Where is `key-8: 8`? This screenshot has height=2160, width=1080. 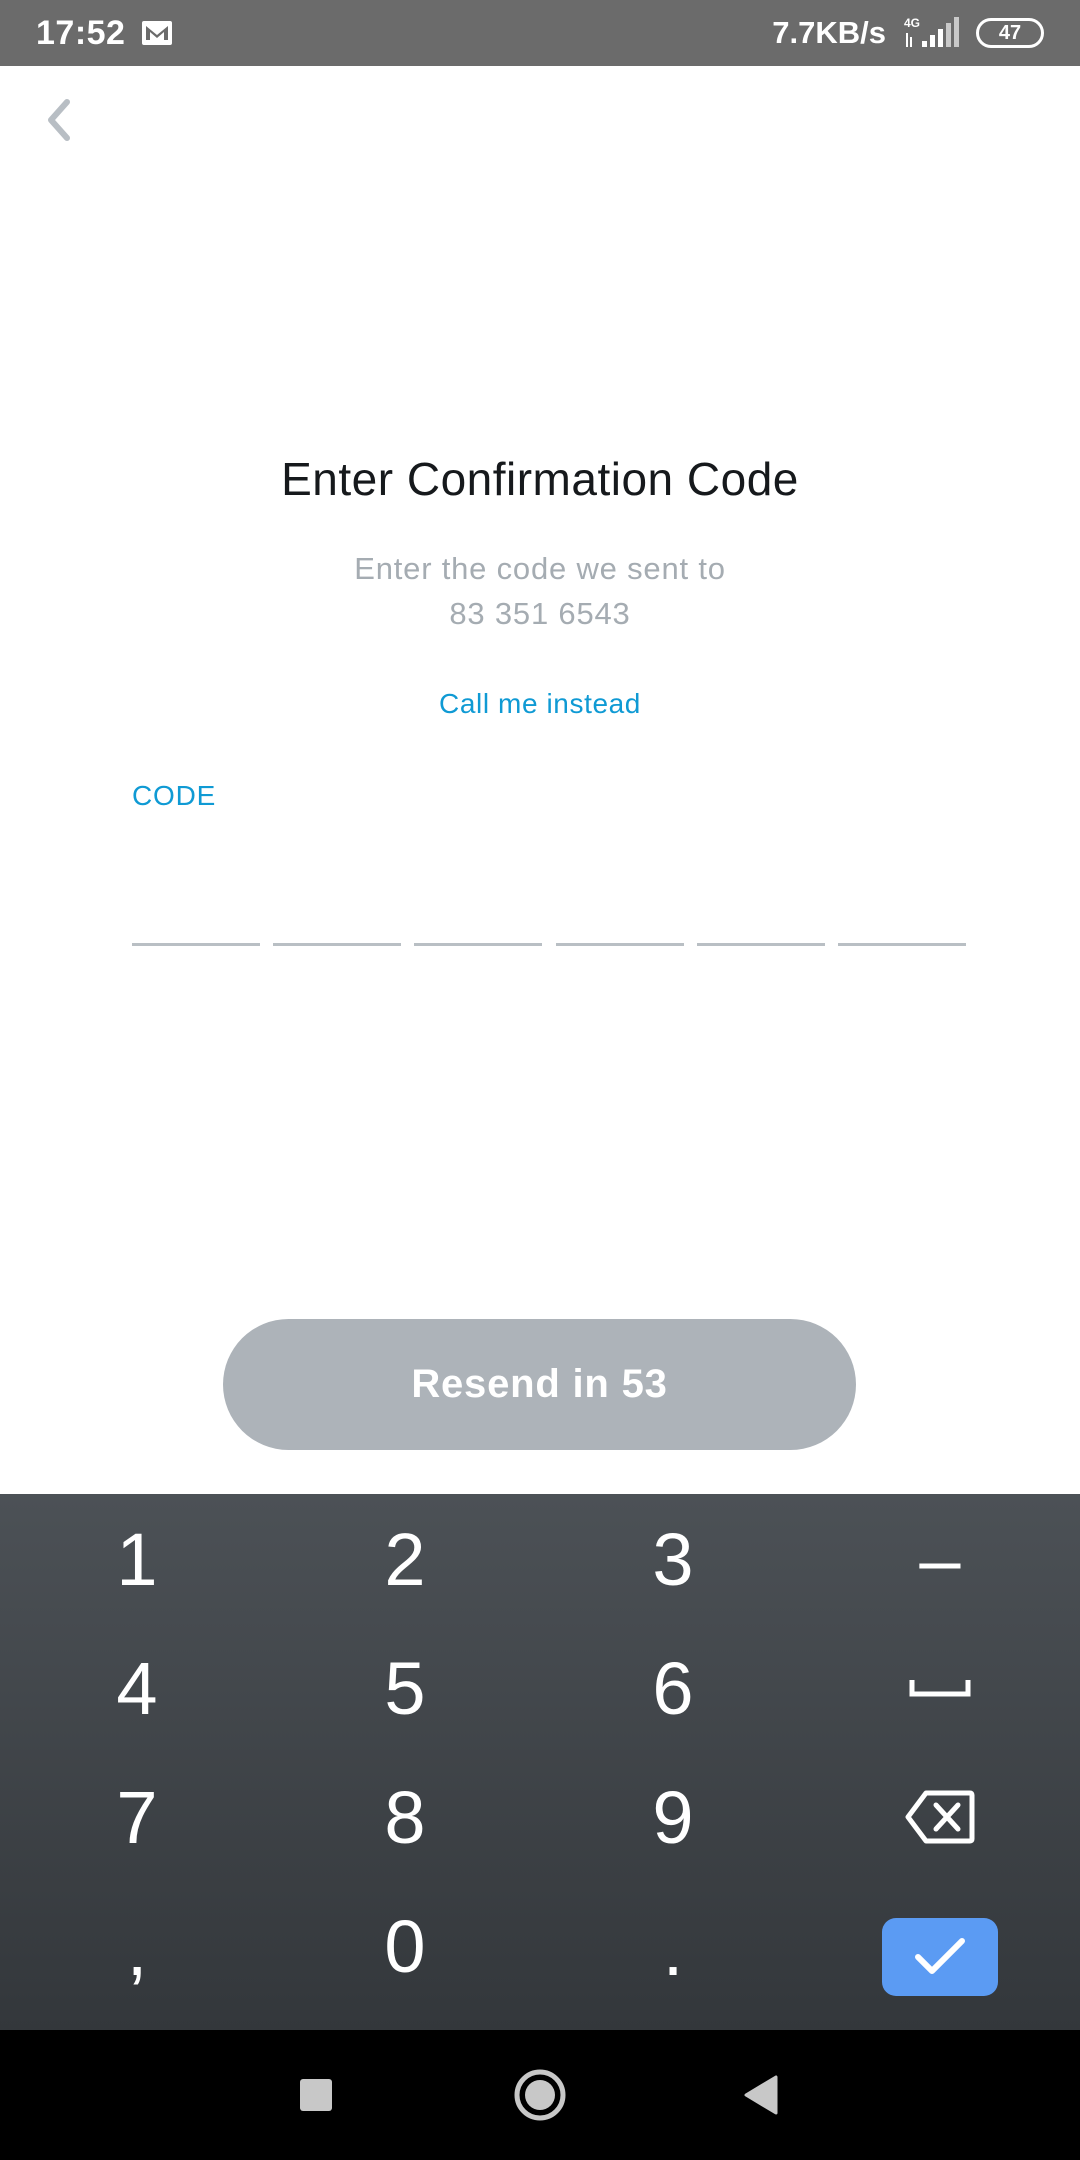
key-8: 8 is located at coordinates (405, 1817).